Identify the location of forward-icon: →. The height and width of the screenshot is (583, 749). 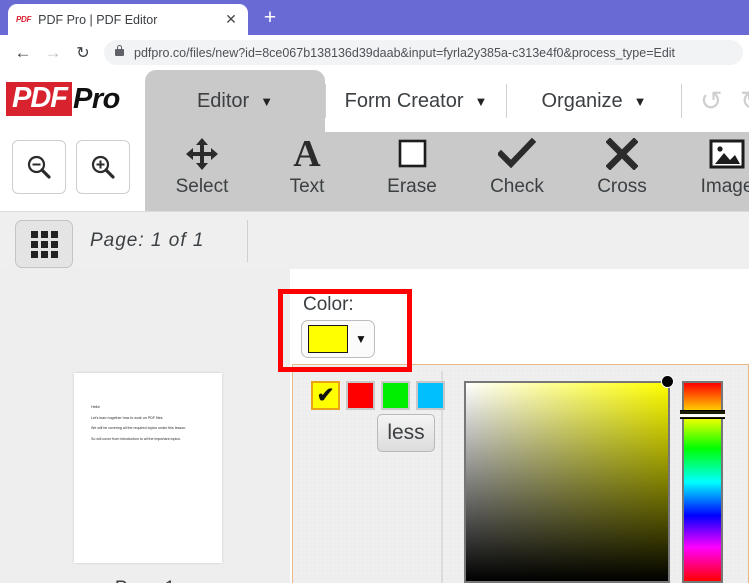
(53, 53).